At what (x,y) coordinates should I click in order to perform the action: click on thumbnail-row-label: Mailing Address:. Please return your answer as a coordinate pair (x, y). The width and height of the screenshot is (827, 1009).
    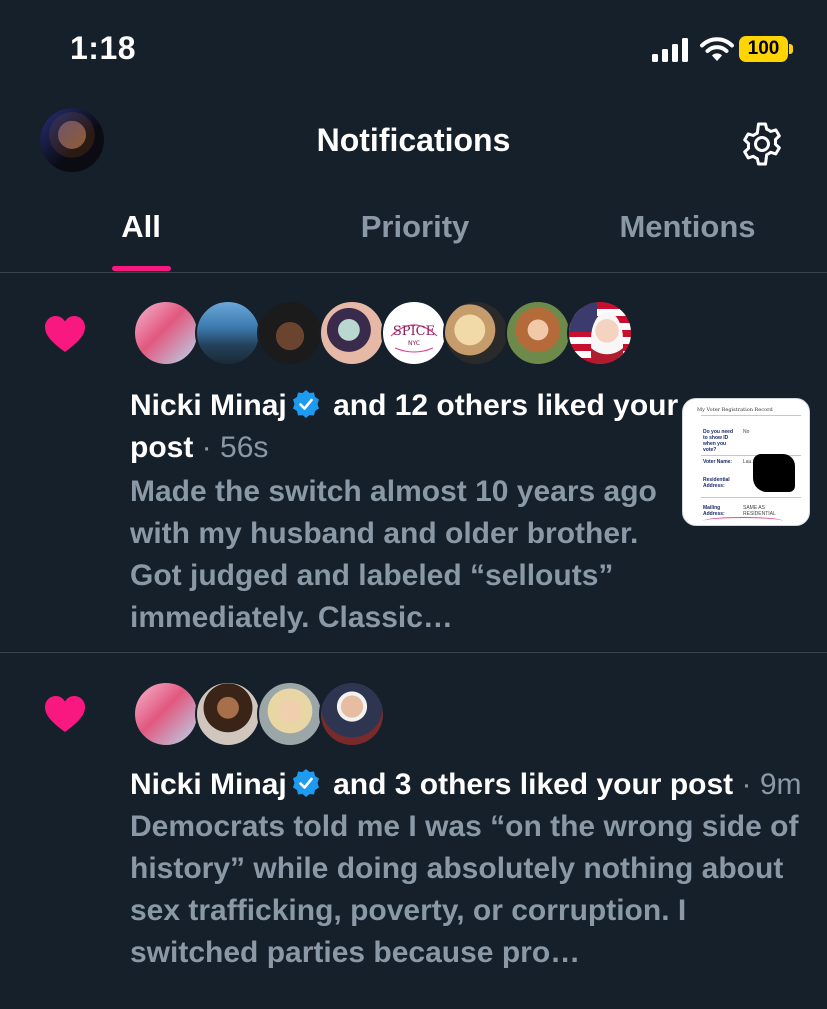
    Looking at the image, I should click on (714, 511).